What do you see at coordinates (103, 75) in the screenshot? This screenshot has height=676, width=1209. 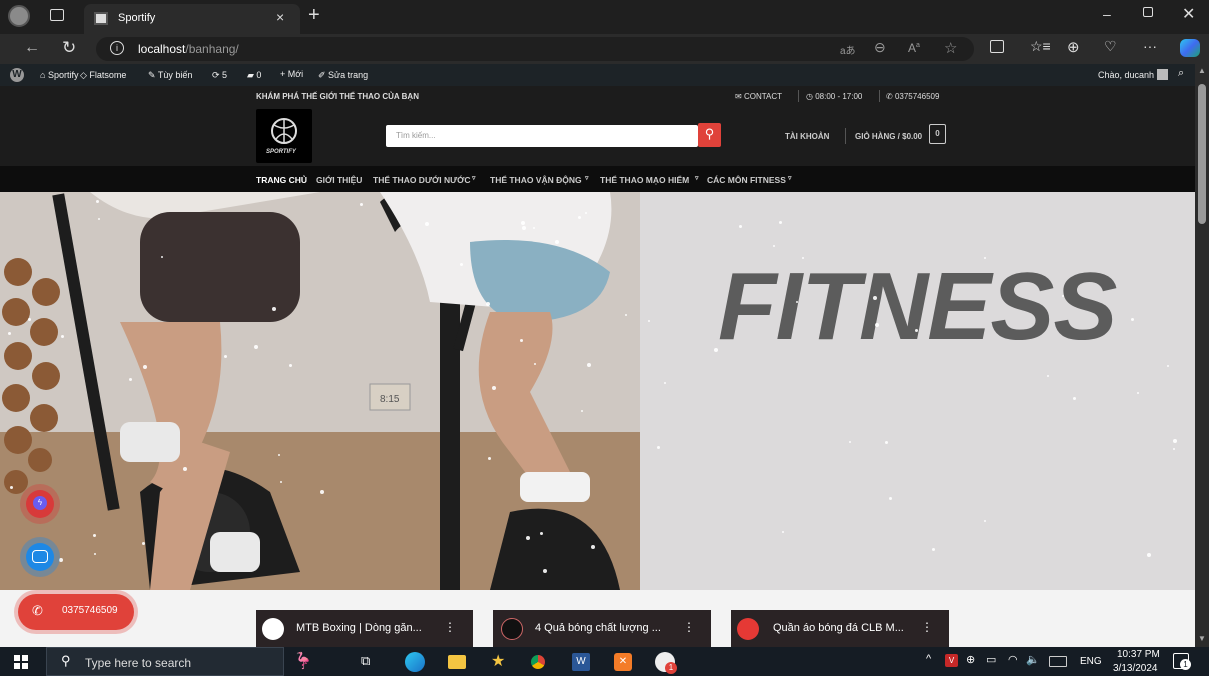 I see `wp-theme-link: ◇ Flatsome` at bounding box center [103, 75].